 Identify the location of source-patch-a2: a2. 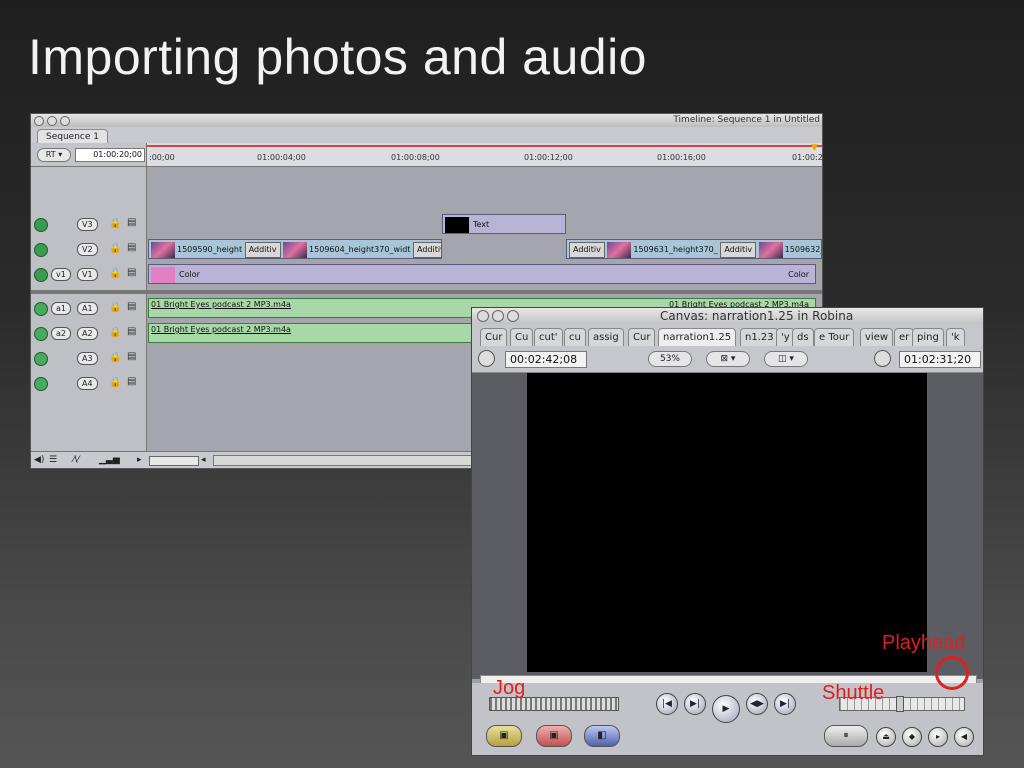
(61, 333).